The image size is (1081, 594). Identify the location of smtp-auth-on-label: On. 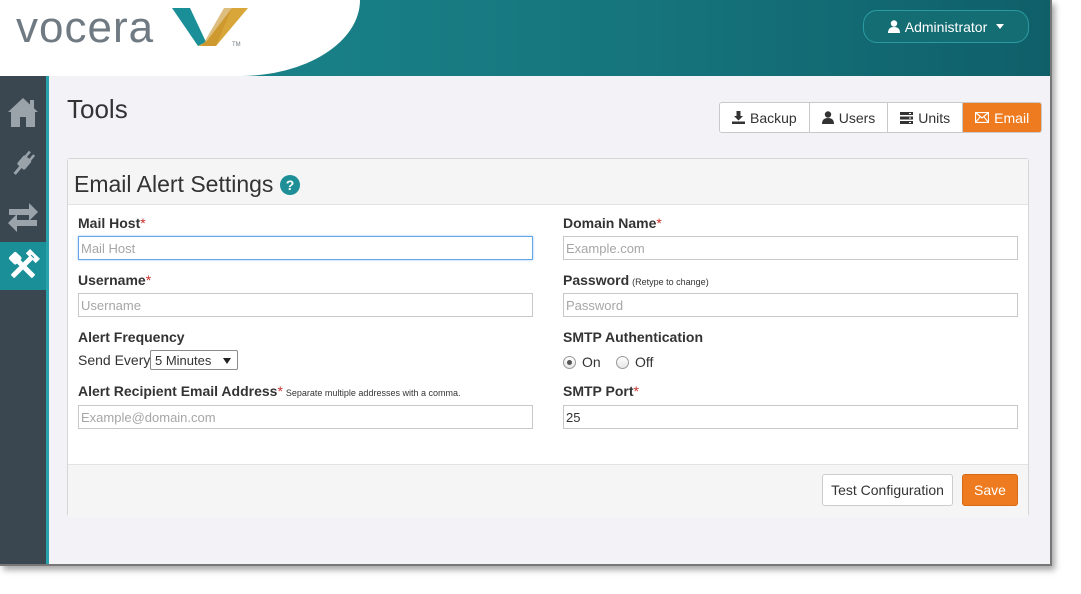
(591, 362).